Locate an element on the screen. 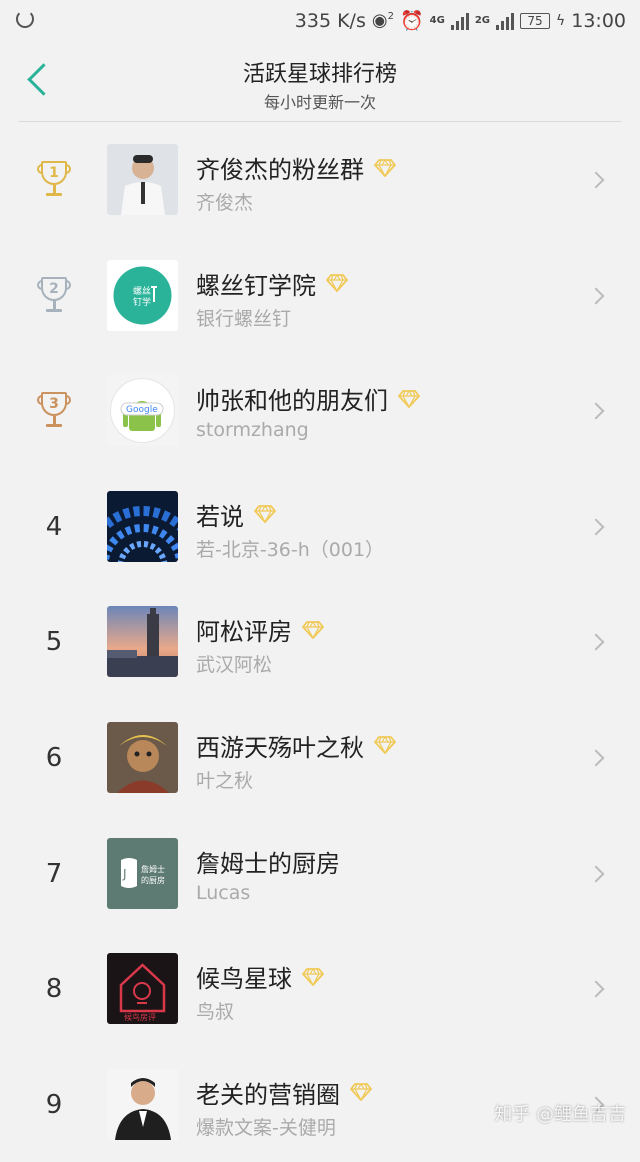 The height and width of the screenshot is (1162, 640). planet-owner: Lucas is located at coordinates (223, 892).